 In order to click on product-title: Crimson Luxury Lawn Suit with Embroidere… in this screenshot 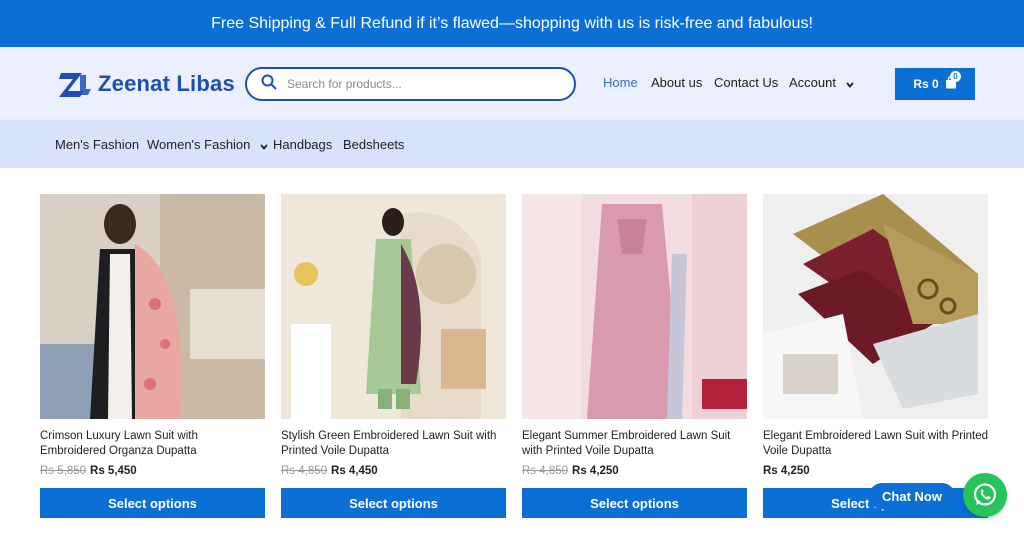, I will do `click(152, 444)`.